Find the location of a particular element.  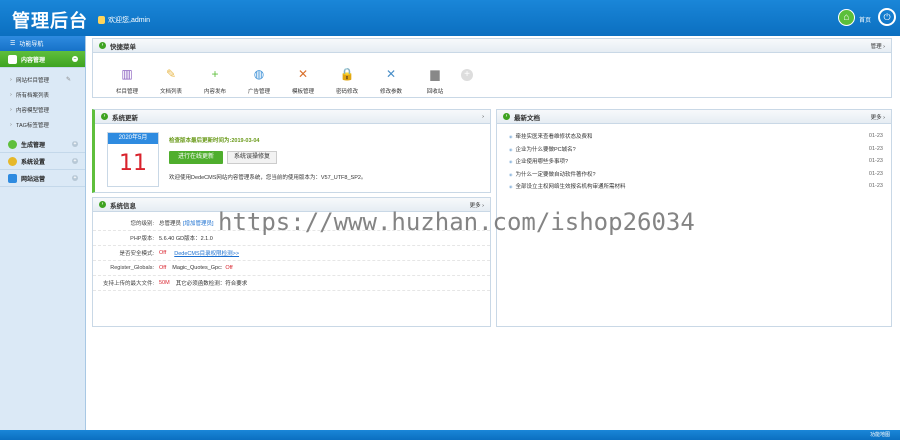

shortcut-item: ✕ 修改参数 is located at coordinates (391, 80).